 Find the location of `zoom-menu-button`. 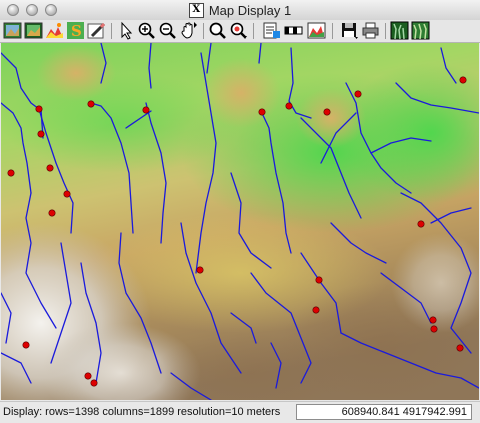

zoom-menu-button is located at coordinates (238, 30).